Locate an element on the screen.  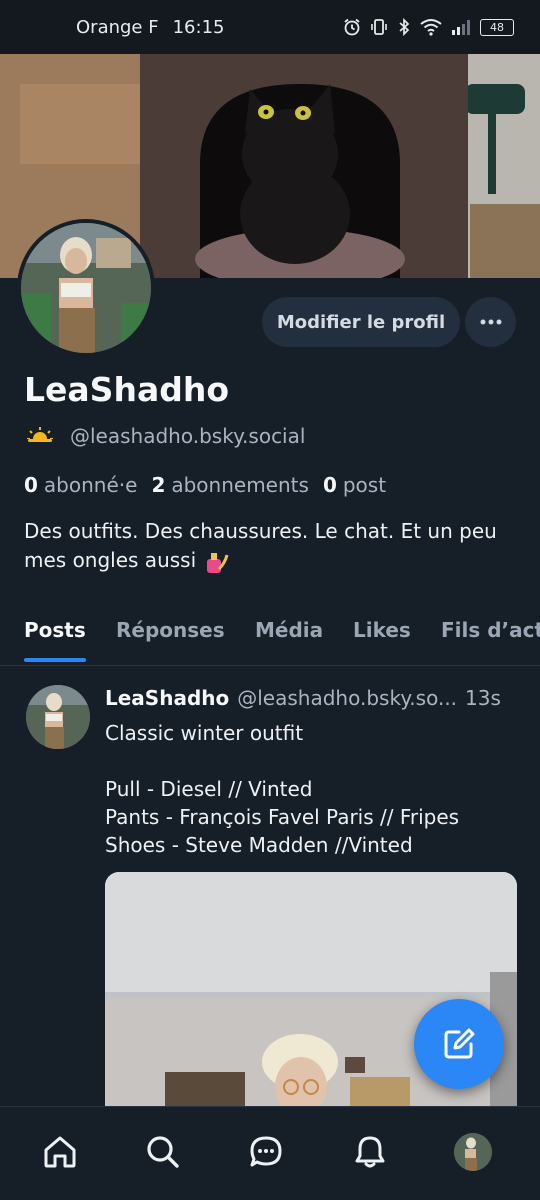
status-bar: Orange F 16:15 48 is located at coordinates (270, 27).